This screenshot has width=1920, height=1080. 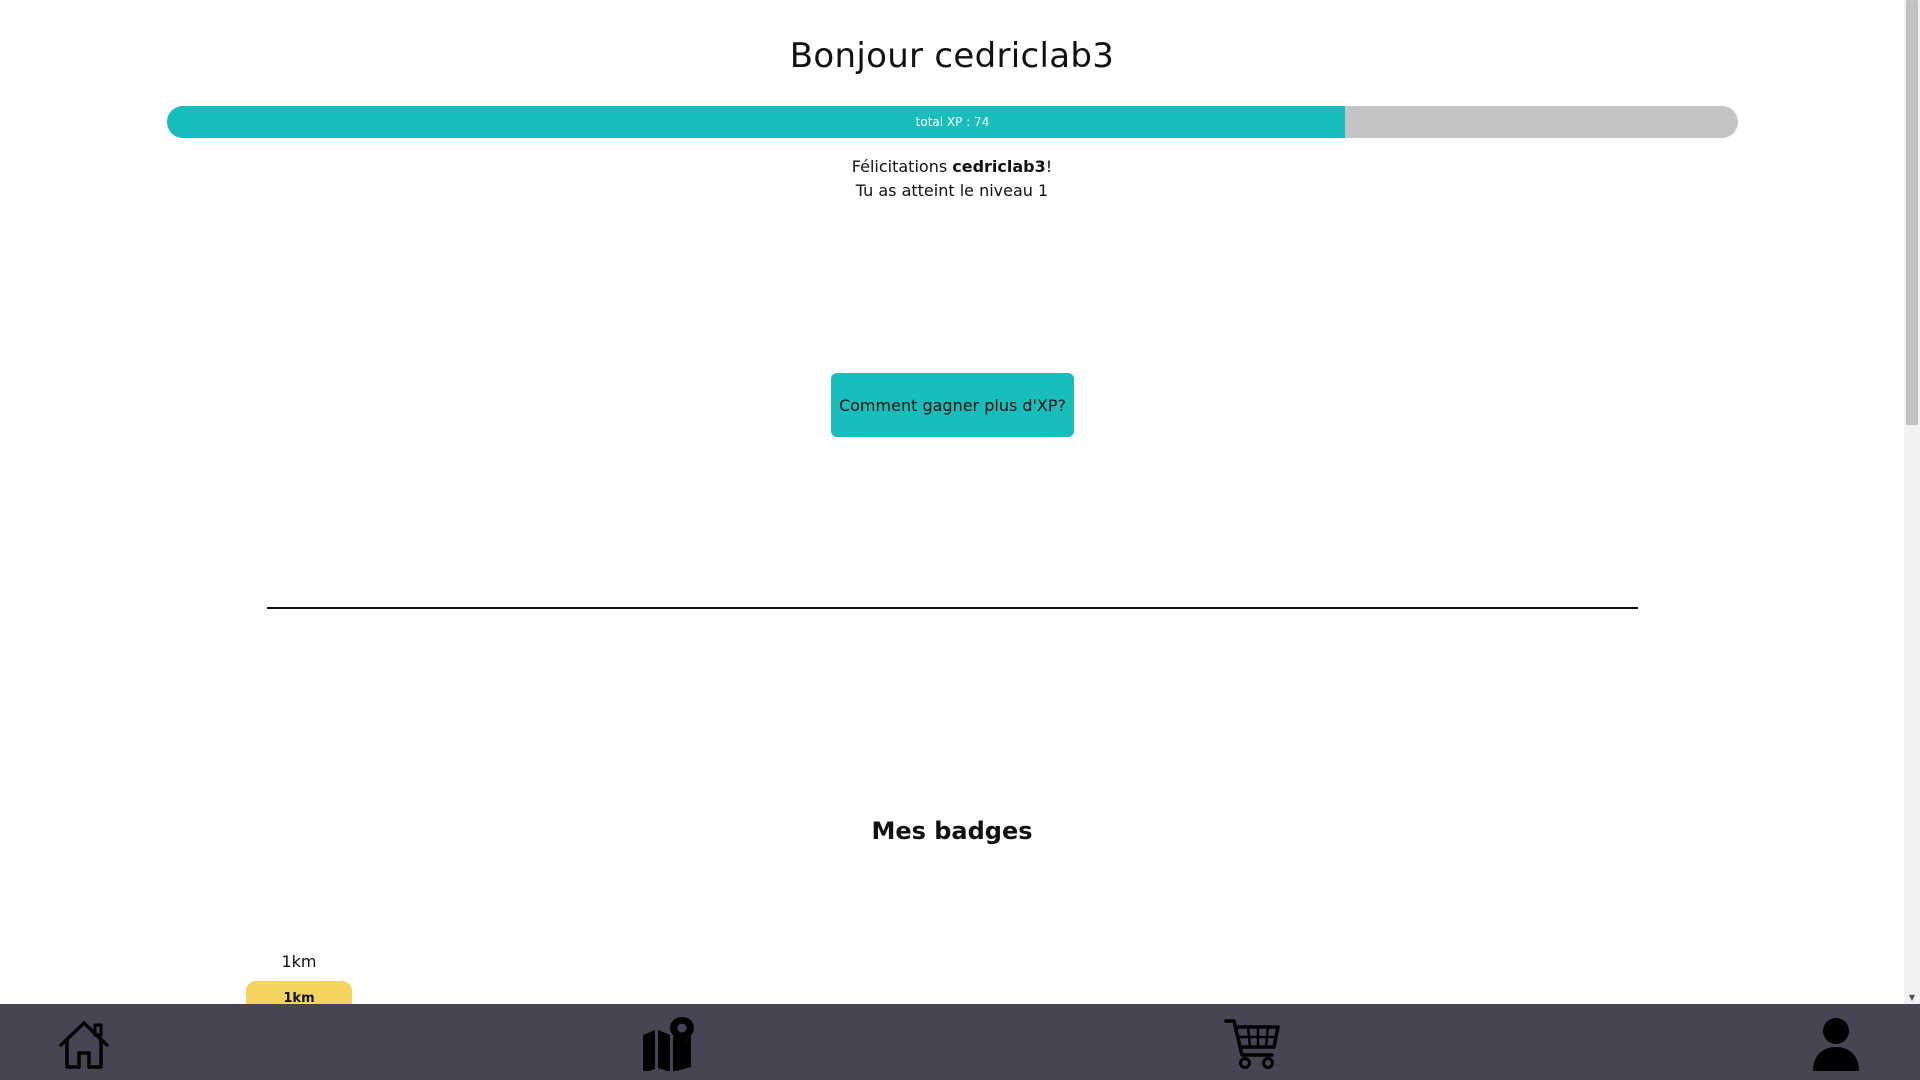 I want to click on xp-total-label: total XP : 74, so click(x=952, y=122).